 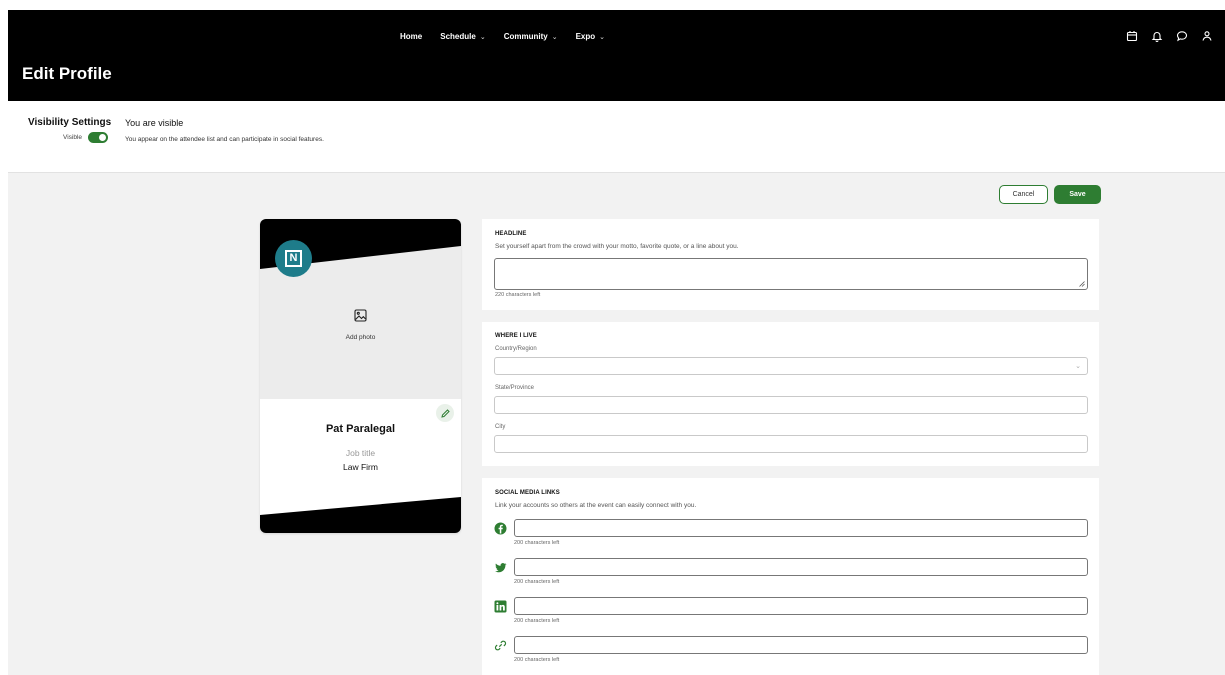 I want to click on linkedin-chars-left: 200 characters left, so click(x=537, y=621).